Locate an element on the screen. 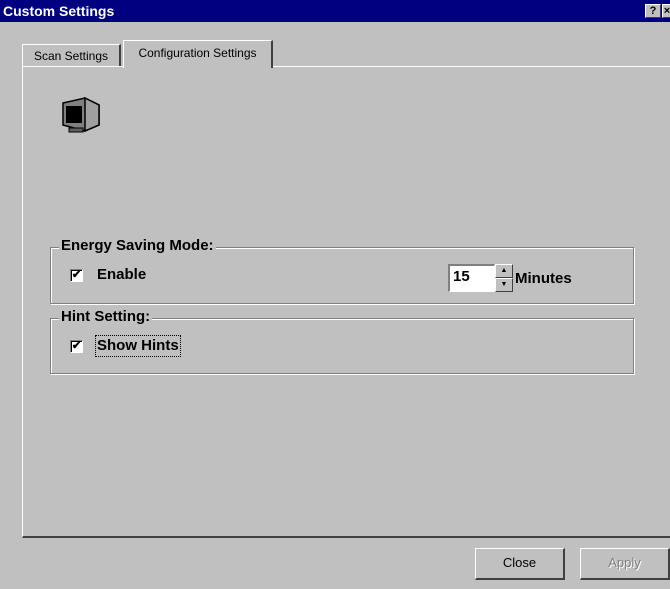  tab-scan-settings: Scan Settings is located at coordinates (71, 55).